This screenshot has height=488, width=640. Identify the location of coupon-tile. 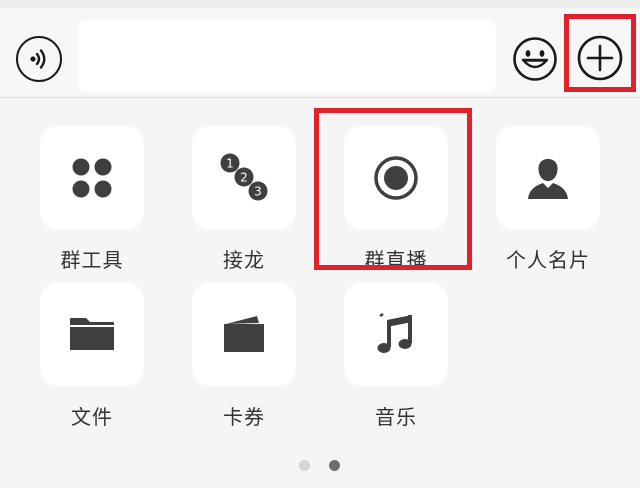
(244, 334).